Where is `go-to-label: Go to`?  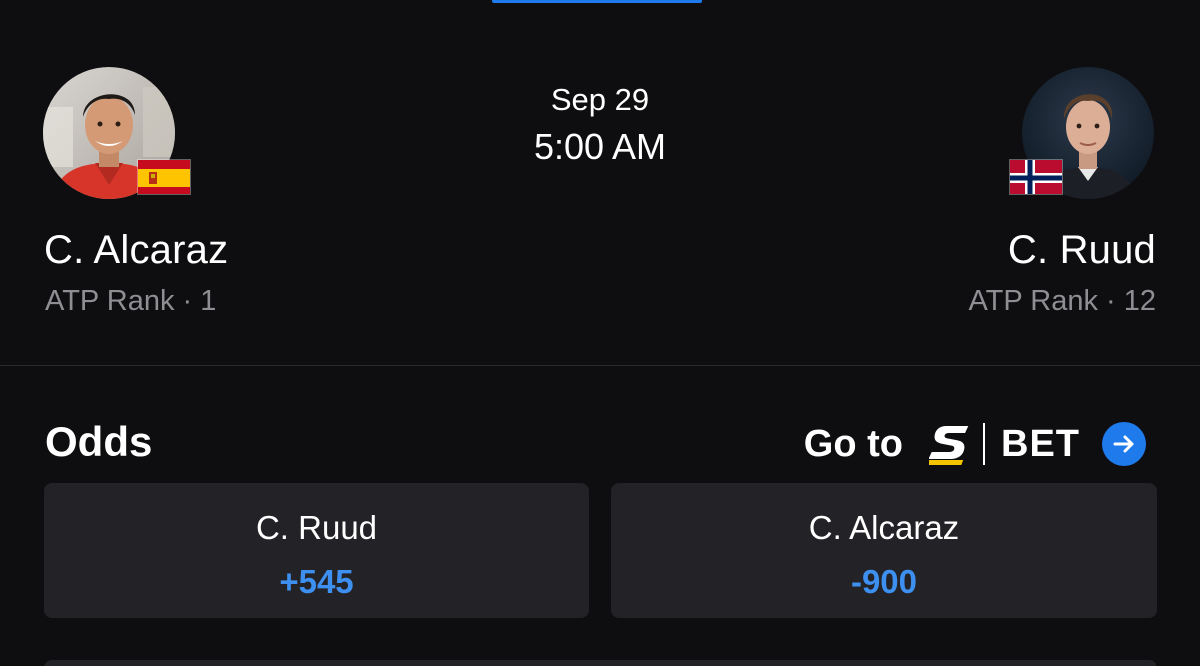 go-to-label: Go to is located at coordinates (853, 443).